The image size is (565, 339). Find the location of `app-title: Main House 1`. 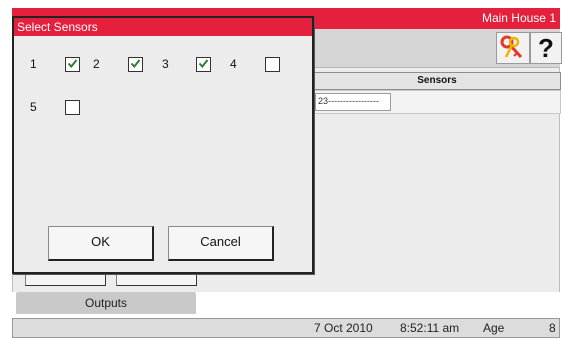

app-title: Main House 1 is located at coordinates (518, 18).